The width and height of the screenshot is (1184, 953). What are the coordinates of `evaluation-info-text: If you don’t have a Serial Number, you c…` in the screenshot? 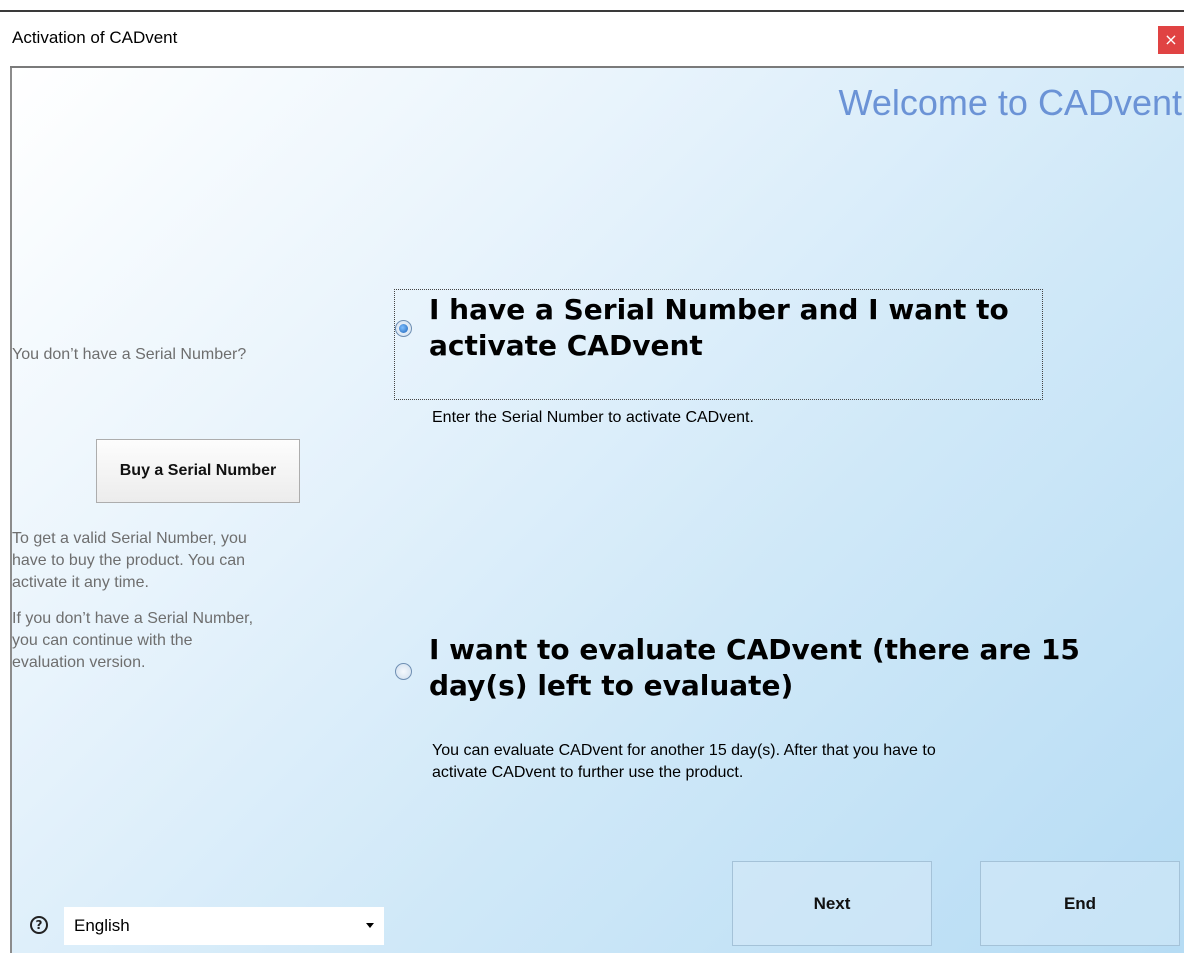 It's located at (133, 640).